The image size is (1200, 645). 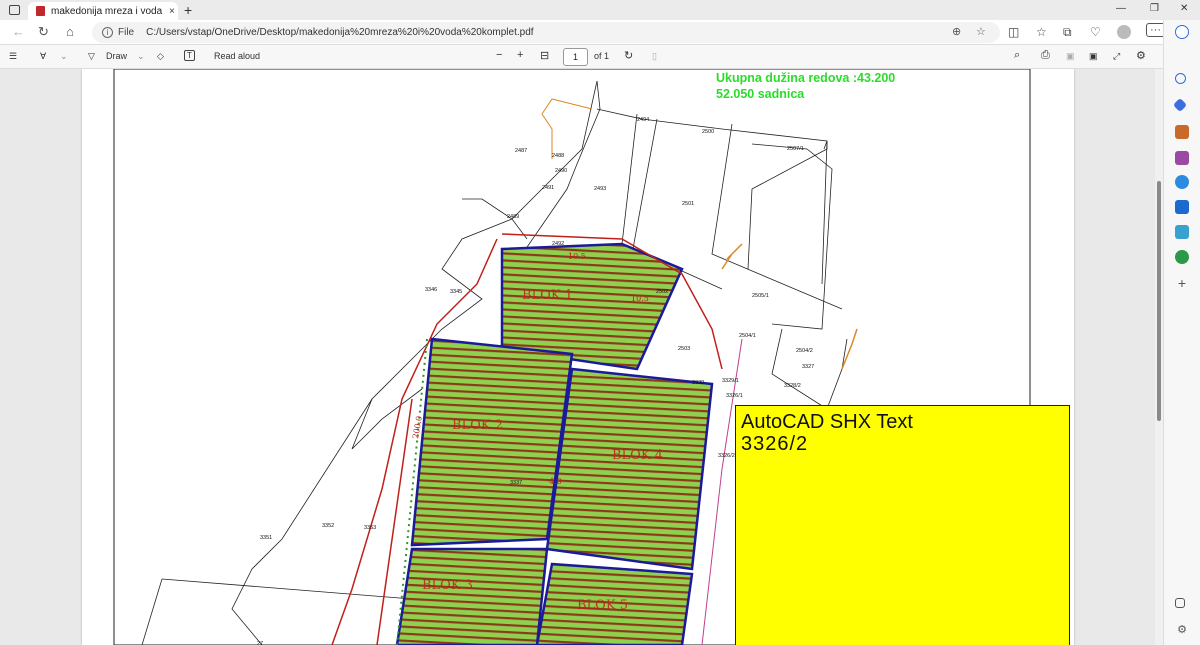 What do you see at coordinates (684, 349) in the screenshot?
I see `svg-text: 2503` at bounding box center [684, 349].